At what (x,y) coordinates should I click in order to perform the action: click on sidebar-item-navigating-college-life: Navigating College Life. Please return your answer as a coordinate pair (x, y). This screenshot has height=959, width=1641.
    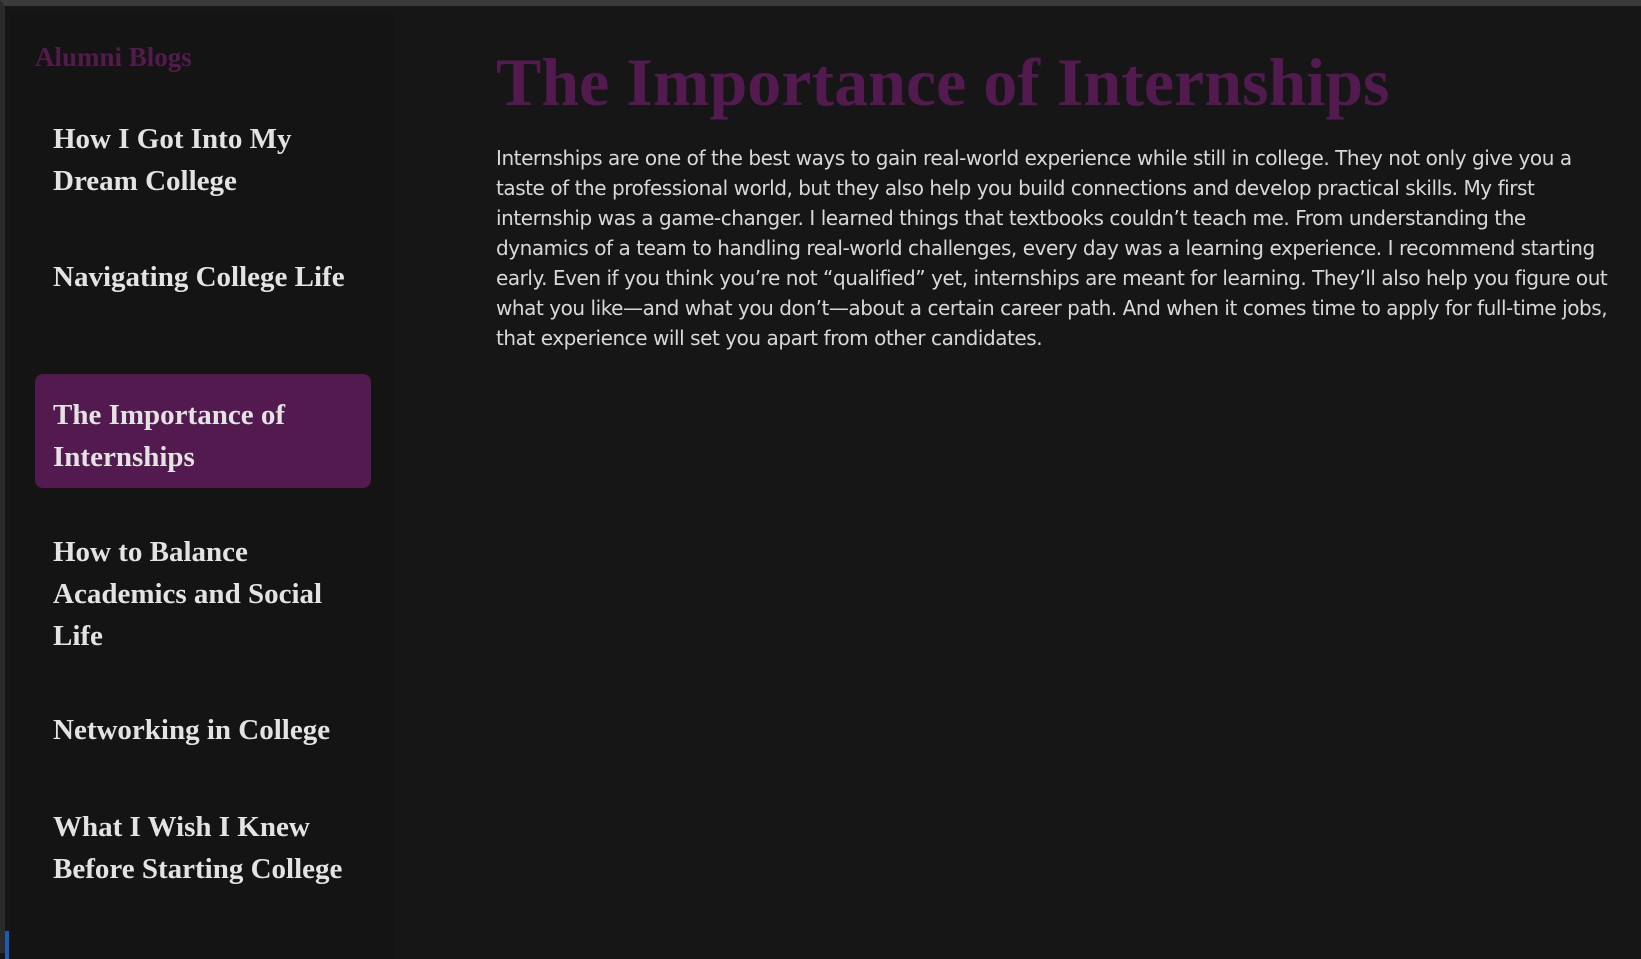
    Looking at the image, I should click on (203, 277).